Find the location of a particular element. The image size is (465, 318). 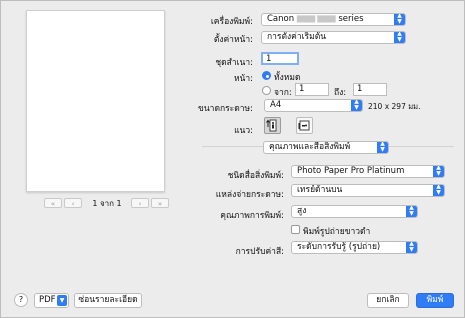

orientation-landscape-button is located at coordinates (304, 125).